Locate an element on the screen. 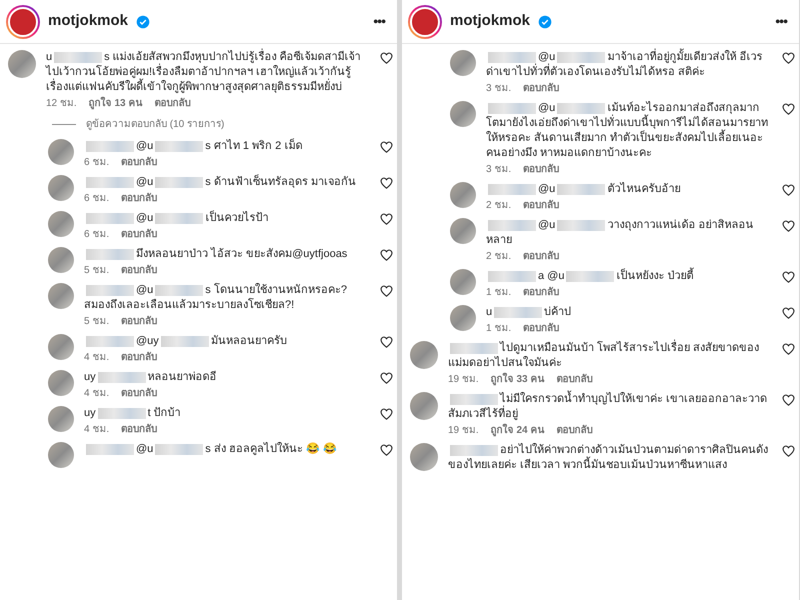 Image resolution: width=800 pixels, height=600 pixels. comment-text: อย่าไปให้ค่าพวกต่างด้าวเม้นป่วนตามด่าดาราศิลปินคนดังของไทยเลยค่ะ เสียเวลา พวกนี้มันชอบเม้นป่วนหาซีนหาแสง is located at coordinates (608, 458).